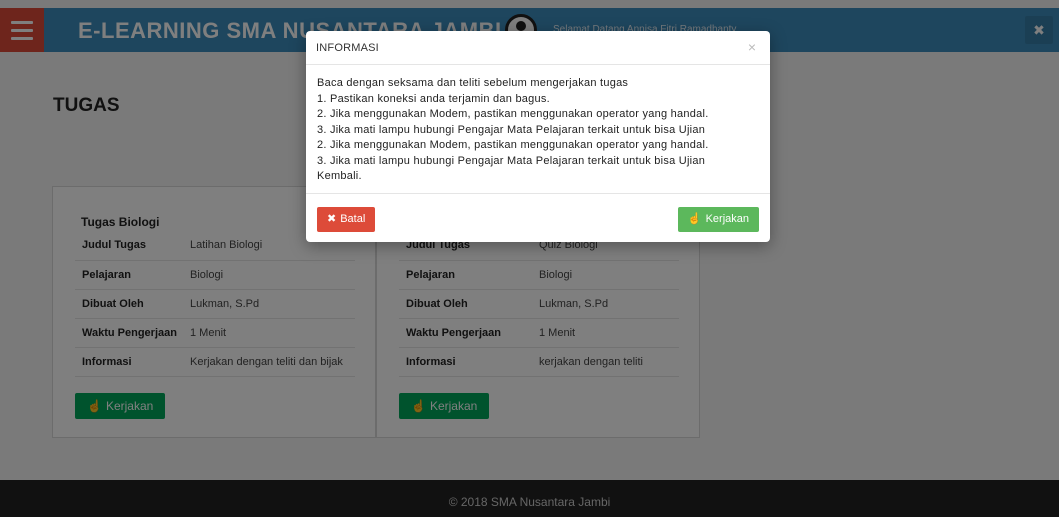 The width and height of the screenshot is (1059, 517). I want to click on batal-button: ✖ Batal, so click(346, 219).